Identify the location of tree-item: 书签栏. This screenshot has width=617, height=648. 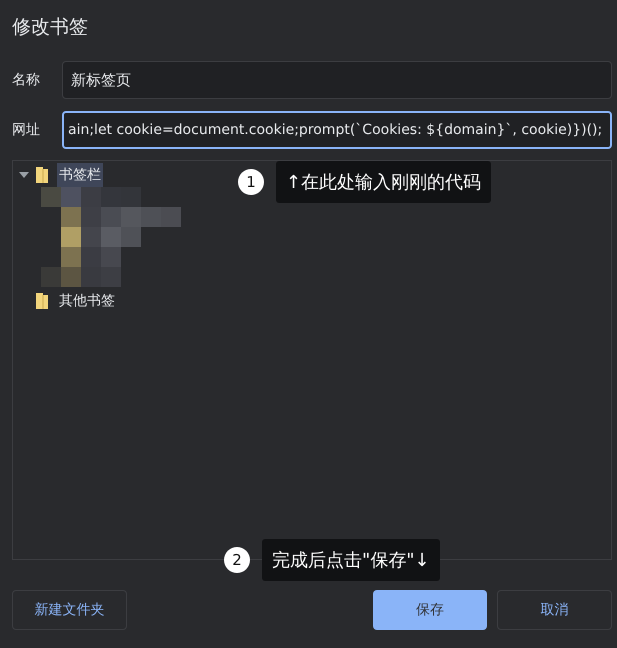
(80, 175).